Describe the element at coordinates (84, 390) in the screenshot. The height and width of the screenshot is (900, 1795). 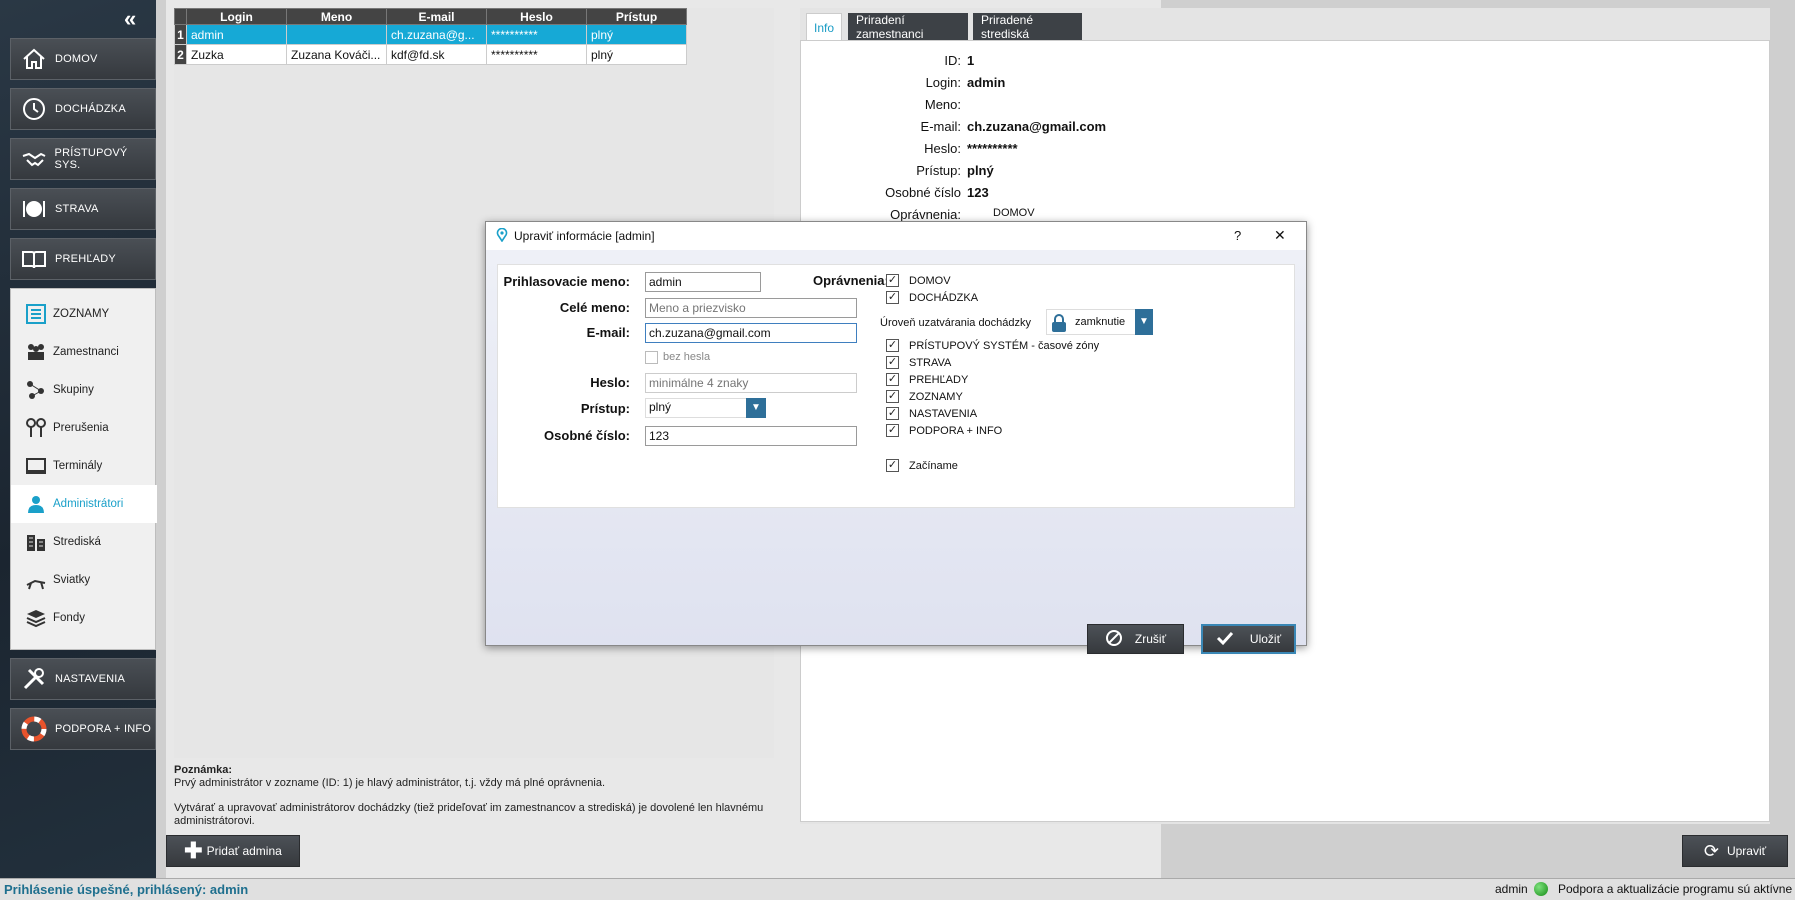
I see `sub-skupiny: Skupiny` at that location.